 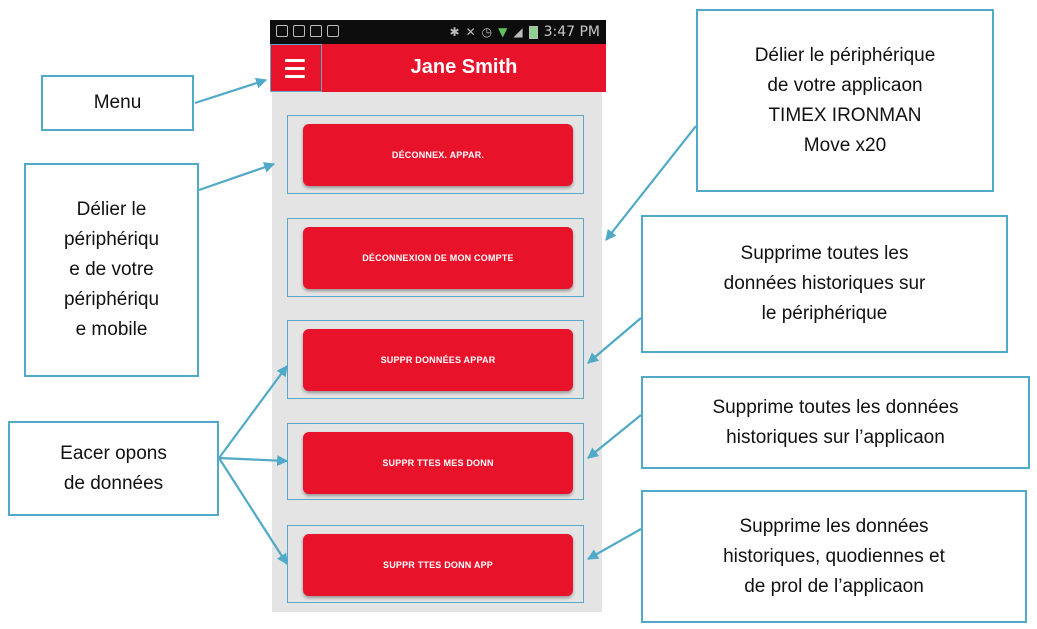 What do you see at coordinates (651, 183) in the screenshot?
I see `arrow-unlink-app` at bounding box center [651, 183].